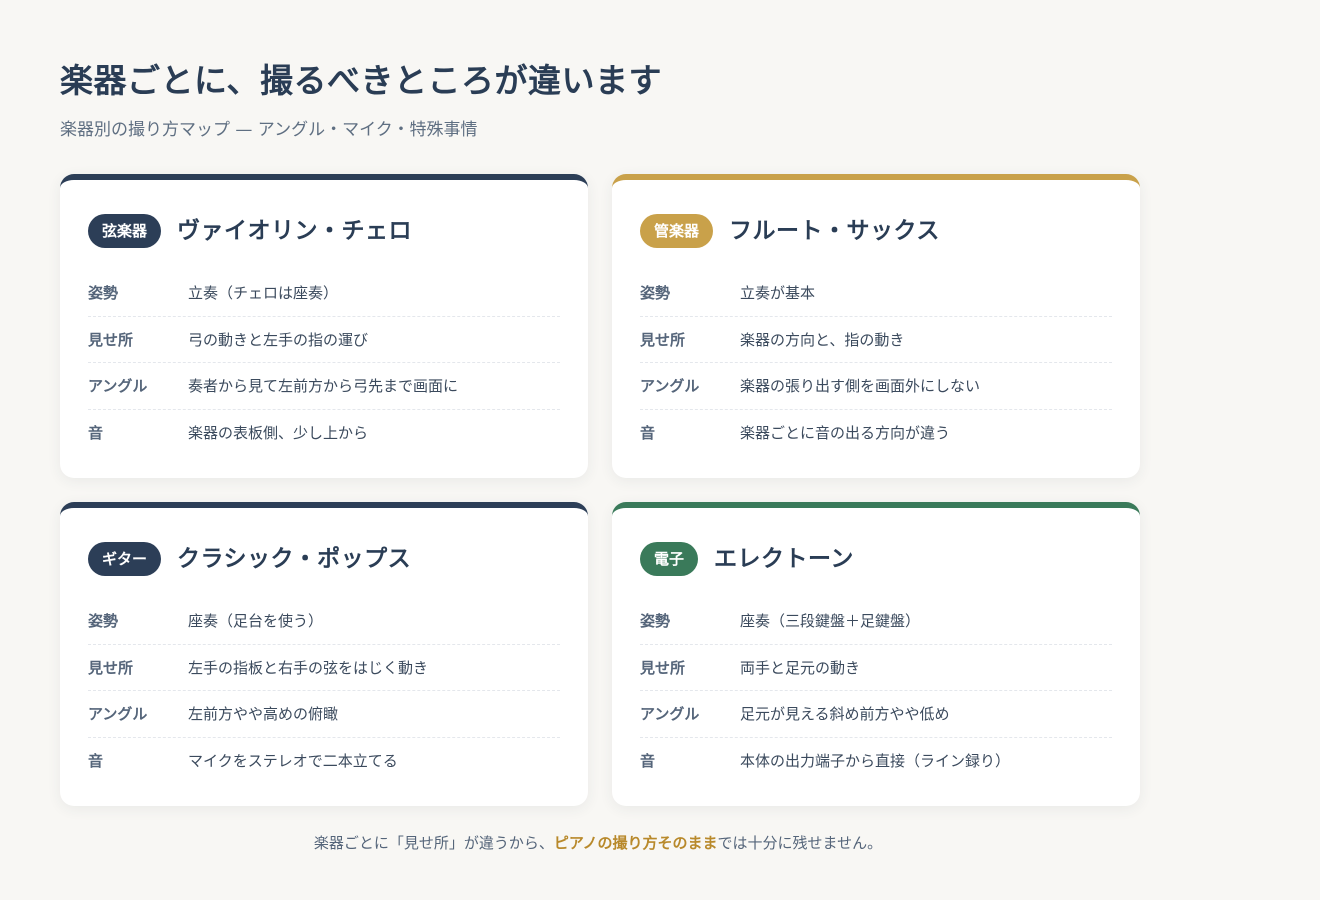  What do you see at coordinates (830, 621) in the screenshot?
I see `row-value: 座奏（三段鍵盤＋足鍵盤）` at bounding box center [830, 621].